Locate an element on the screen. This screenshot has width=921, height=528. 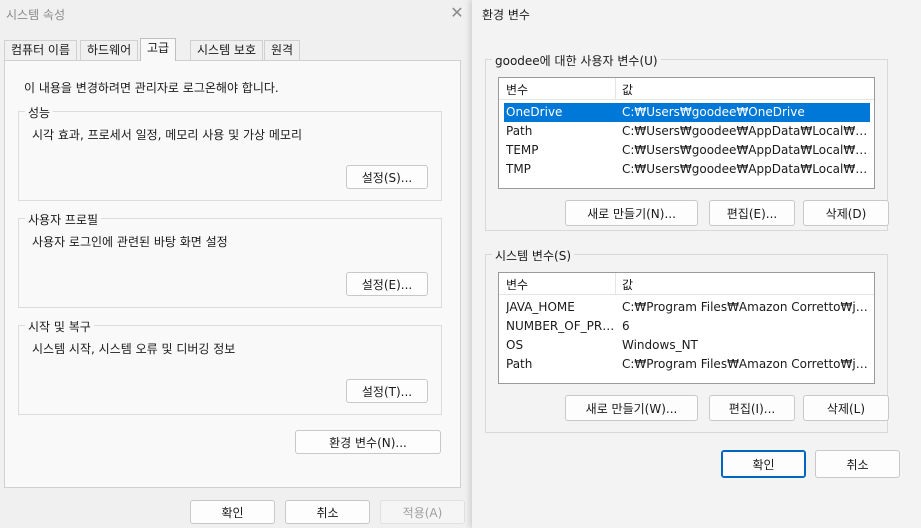
system-variables-title: 시스템 변수(S) is located at coordinates (533, 255).